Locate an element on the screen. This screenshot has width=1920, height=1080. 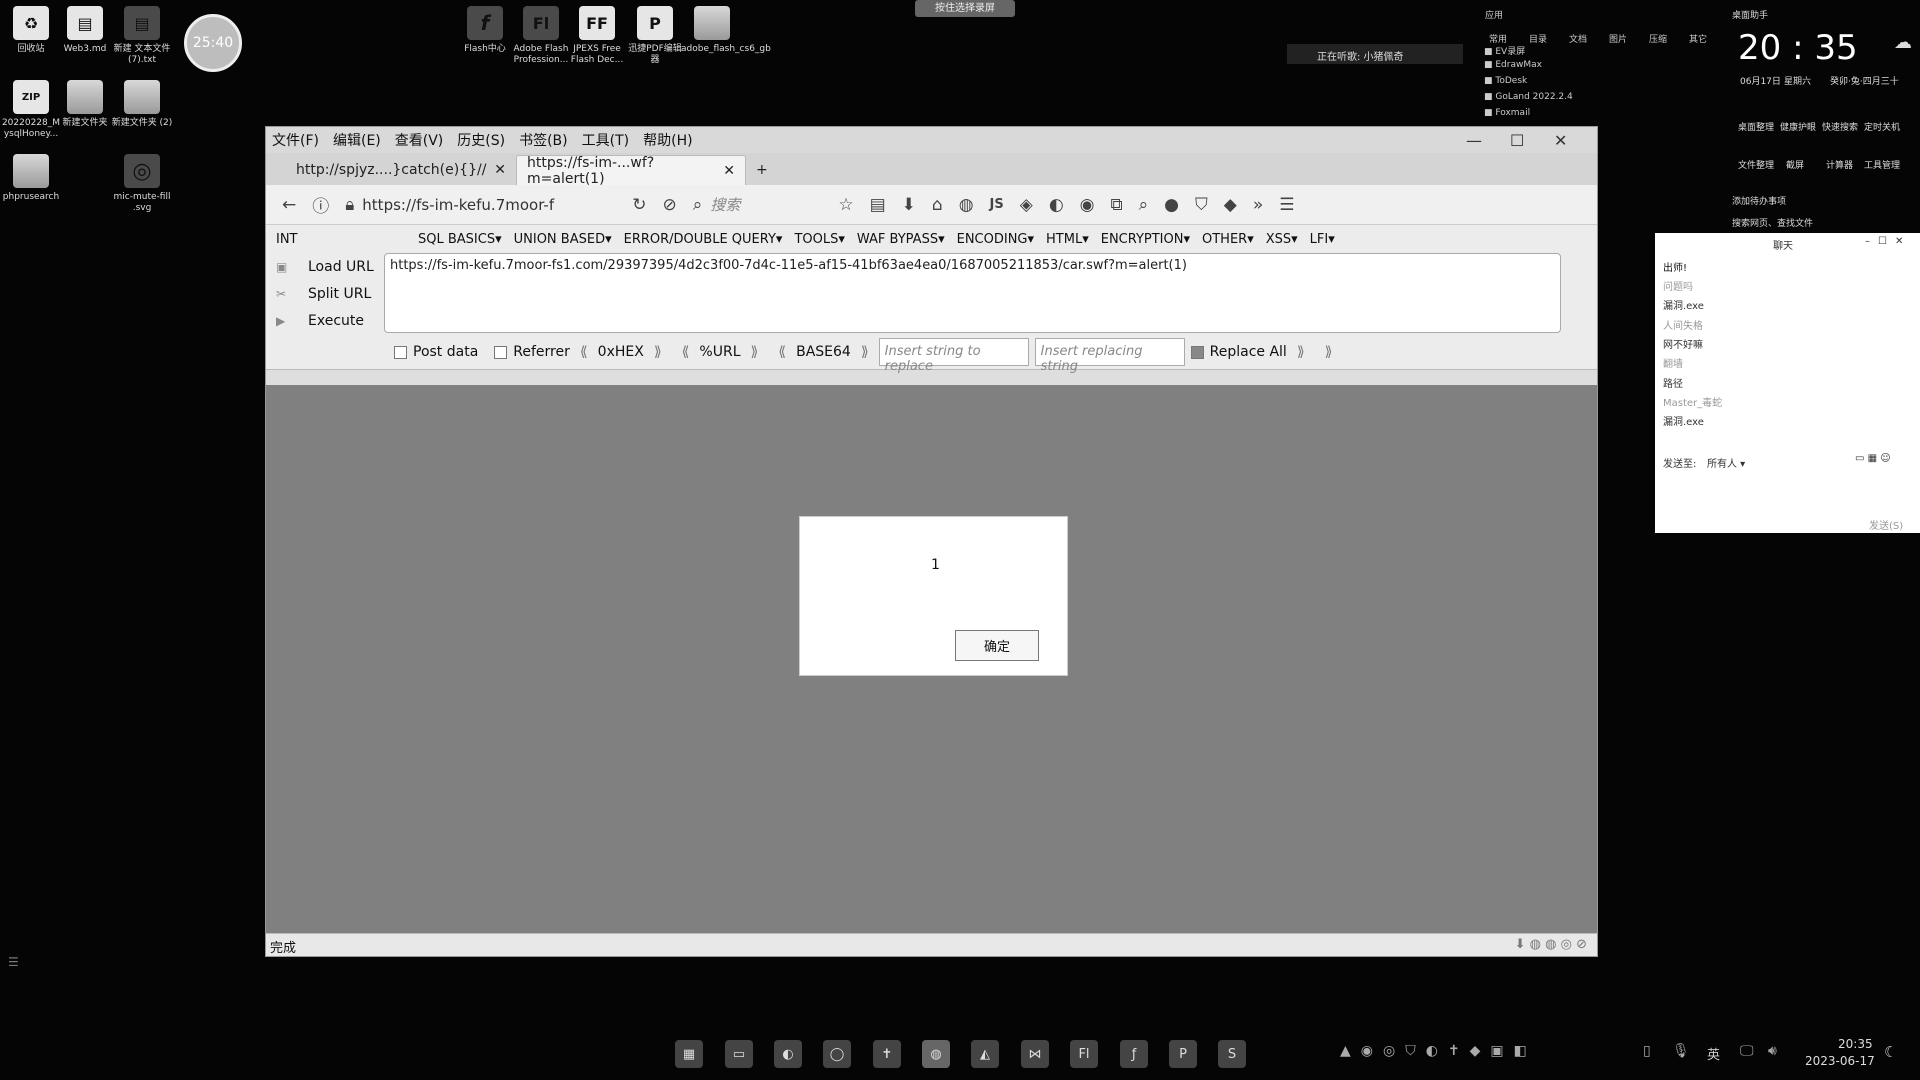
execute-button: ▶ Execute is located at coordinates (330, 320).